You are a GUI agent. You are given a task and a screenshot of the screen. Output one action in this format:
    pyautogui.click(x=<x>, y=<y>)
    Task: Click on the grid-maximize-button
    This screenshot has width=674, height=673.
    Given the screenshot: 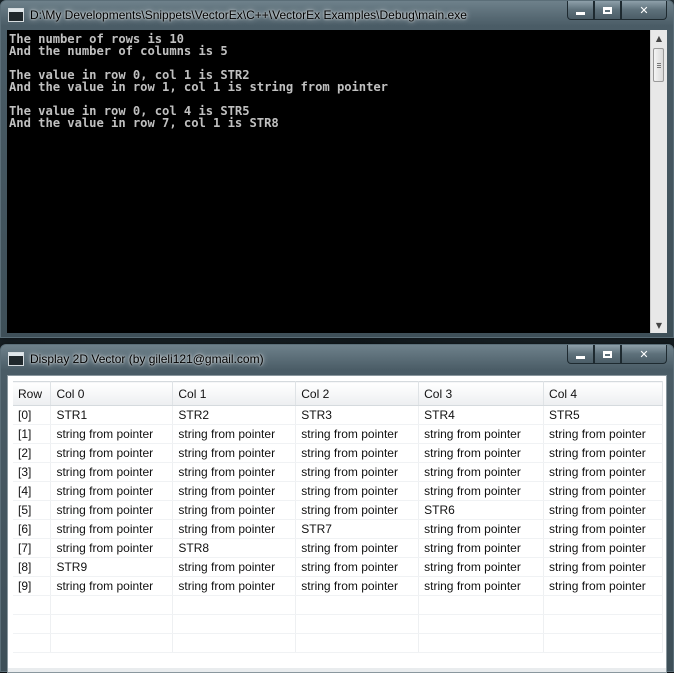 What is the action you would take?
    pyautogui.click(x=607, y=354)
    